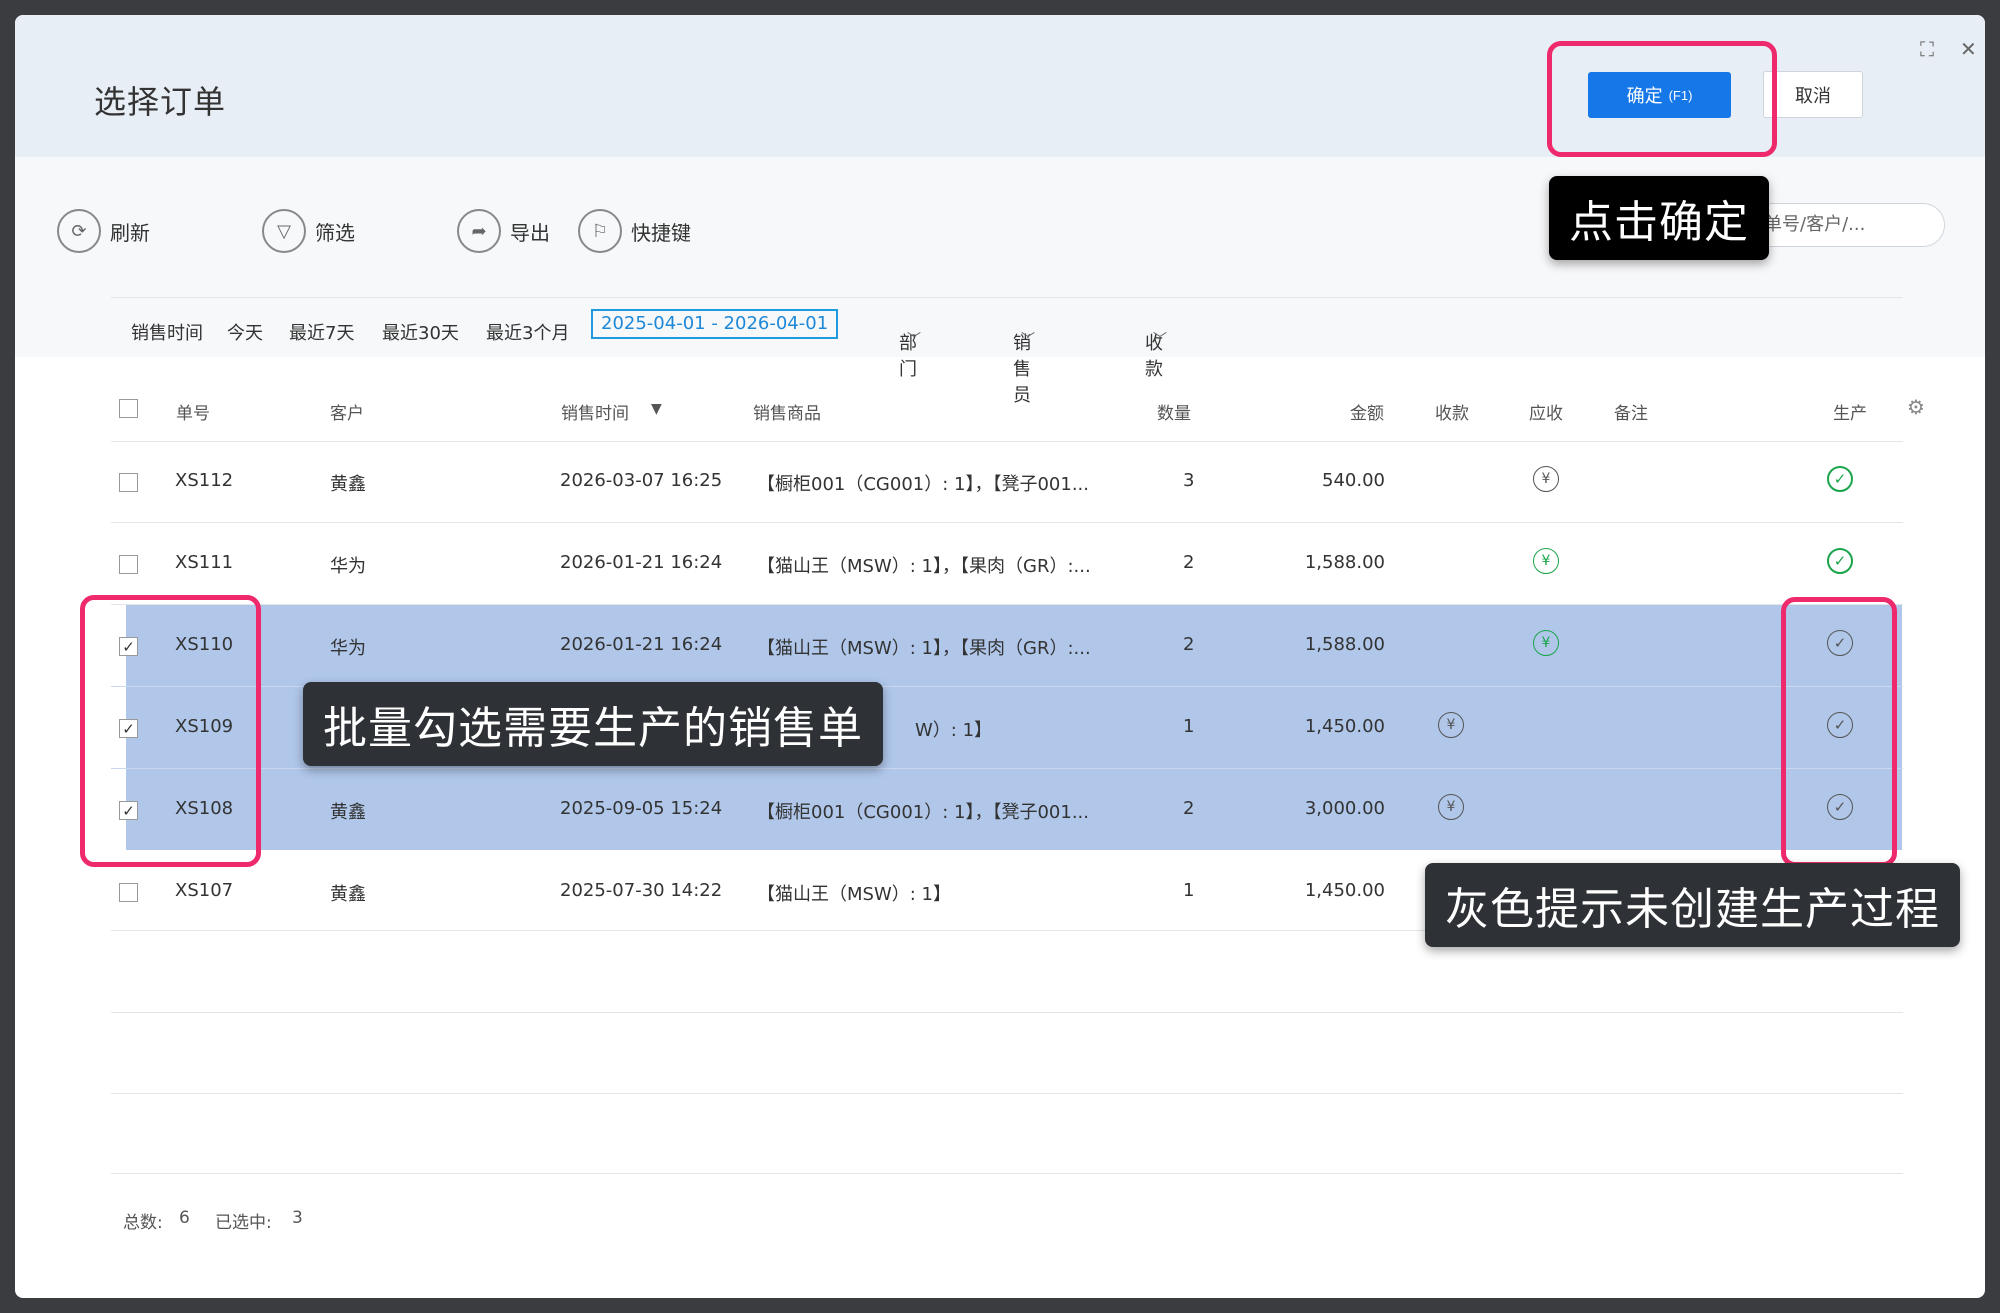  What do you see at coordinates (527, 332) in the screenshot?
I see `date-last3m: 最近3个月` at bounding box center [527, 332].